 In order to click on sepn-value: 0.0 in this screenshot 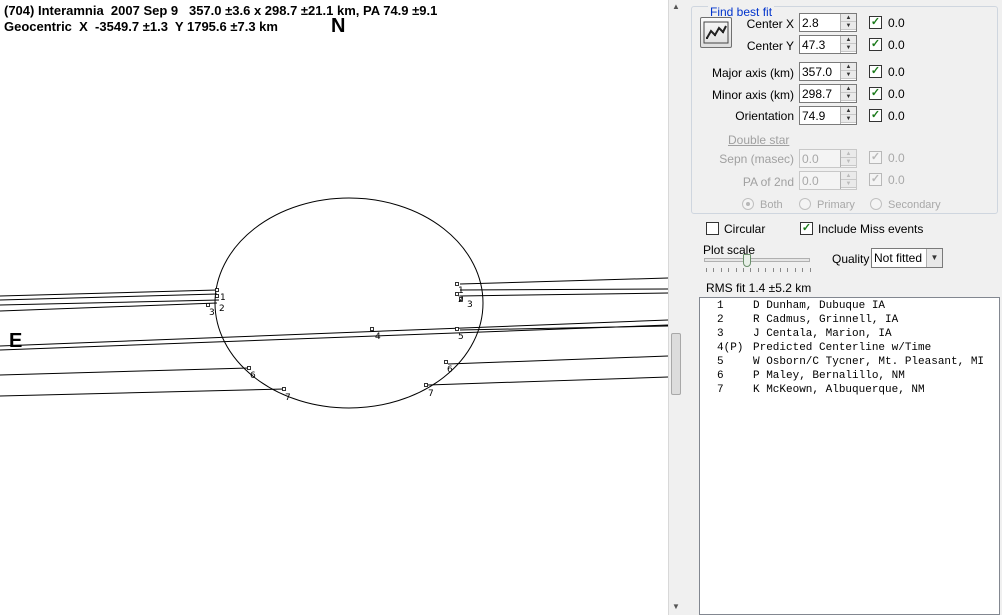, I will do `click(810, 159)`.